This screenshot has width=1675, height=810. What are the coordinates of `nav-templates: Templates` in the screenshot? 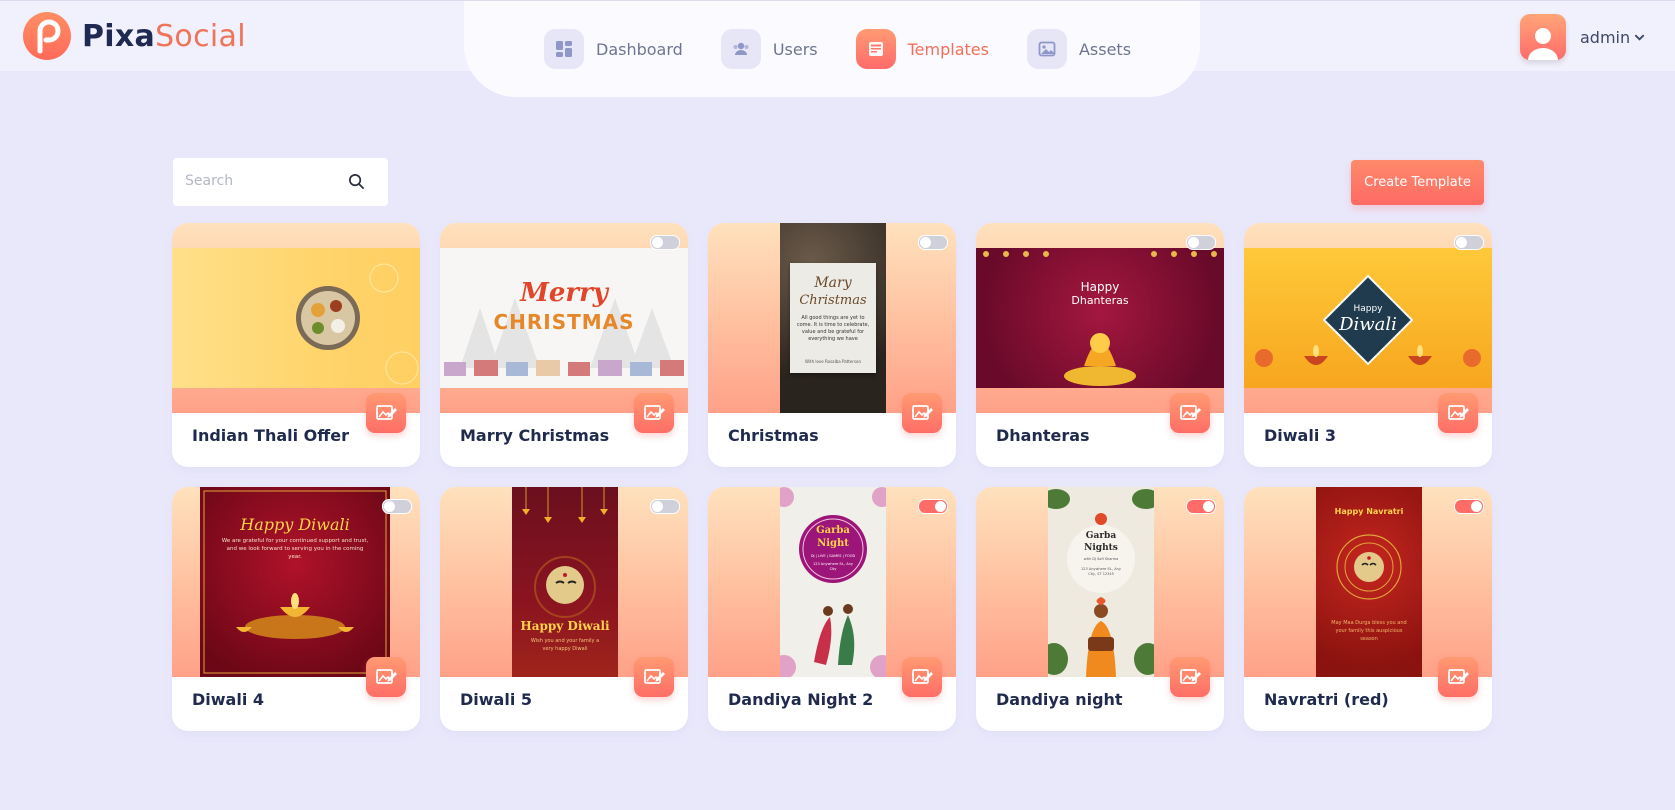 It's located at (922, 49).